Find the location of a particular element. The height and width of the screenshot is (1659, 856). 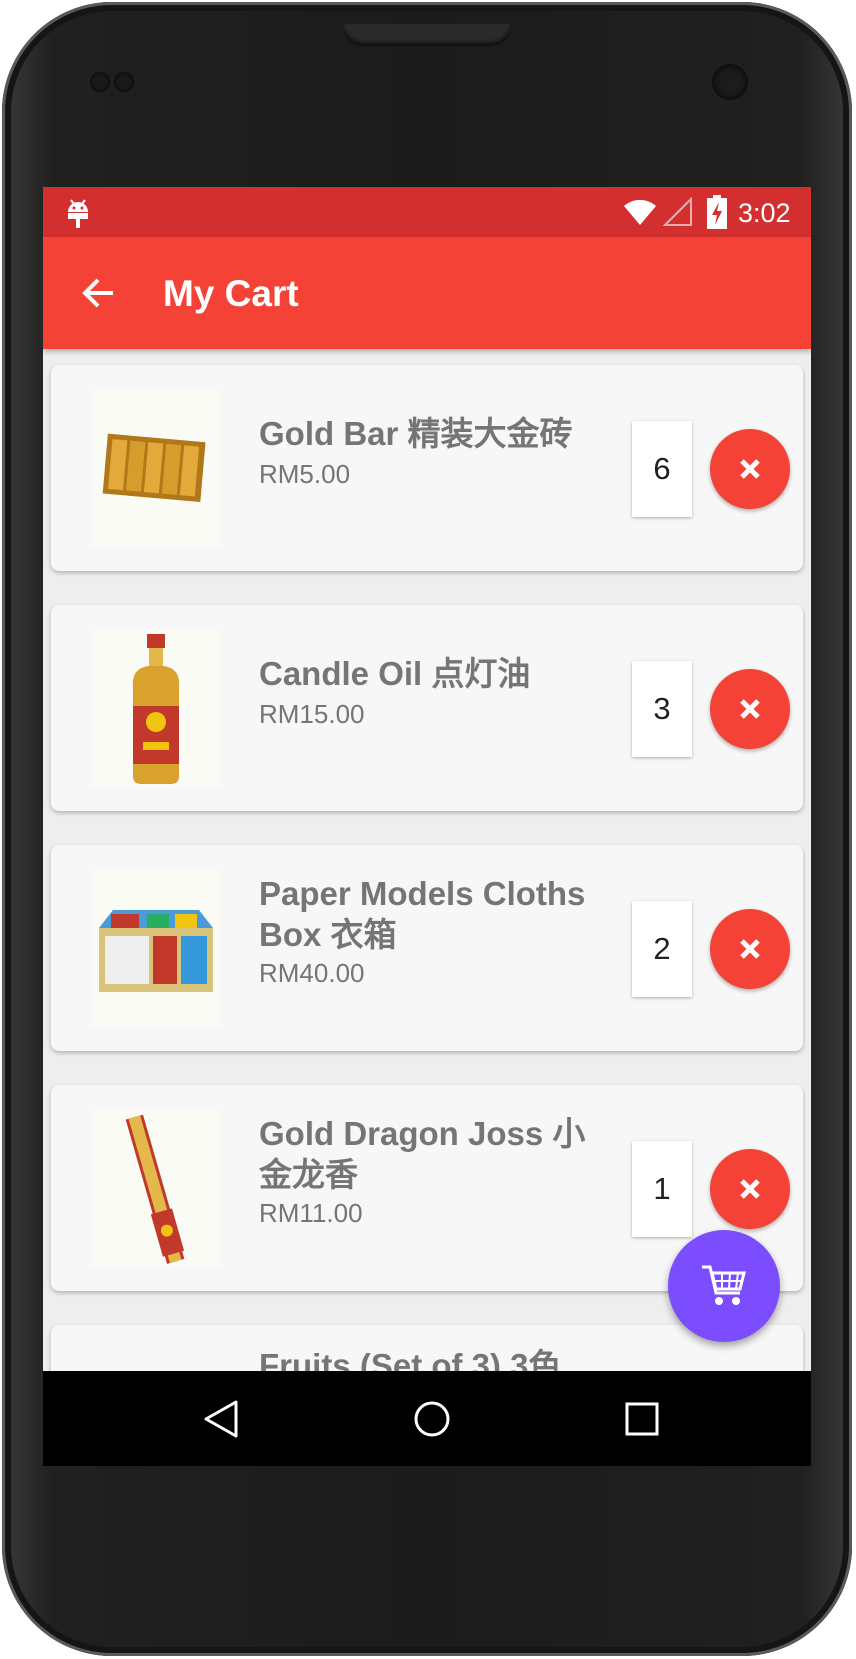

nav-home-button is located at coordinates (432, 1419).